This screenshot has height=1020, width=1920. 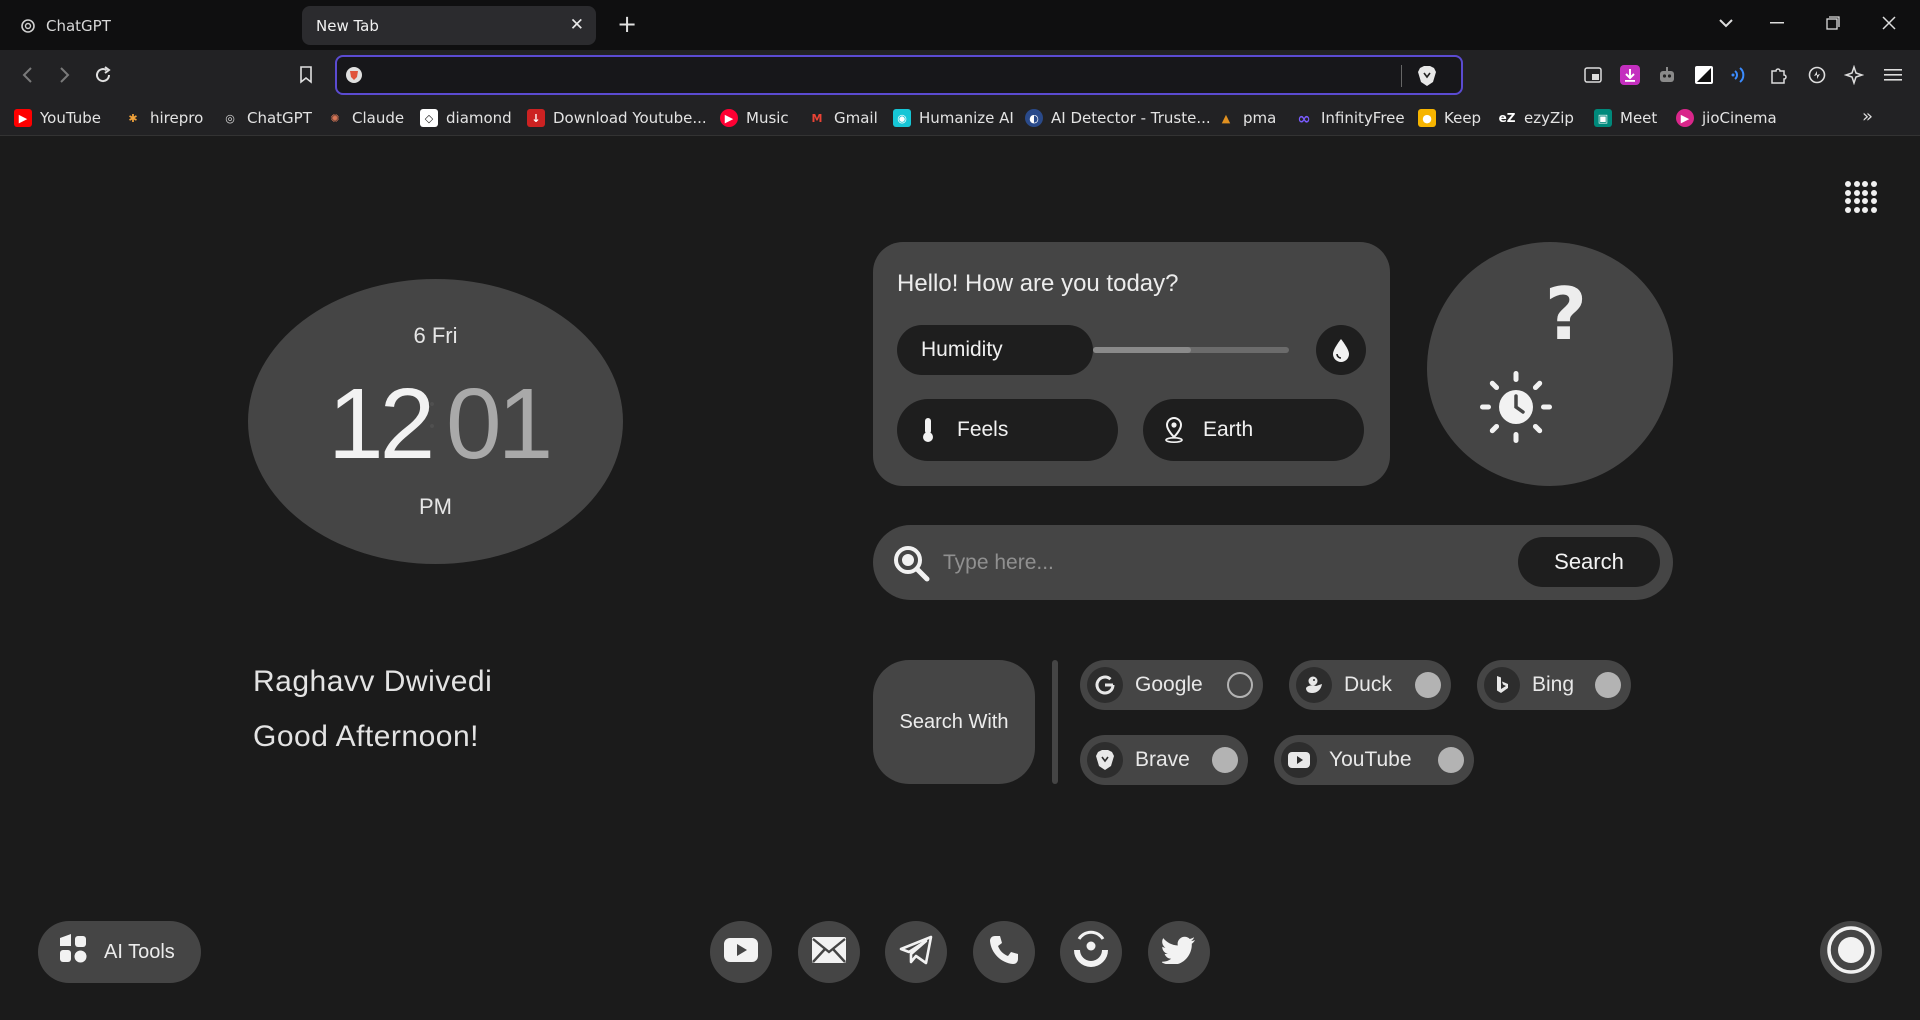 What do you see at coordinates (966, 118) in the screenshot?
I see `bookmark-label: Humanize AI` at bounding box center [966, 118].